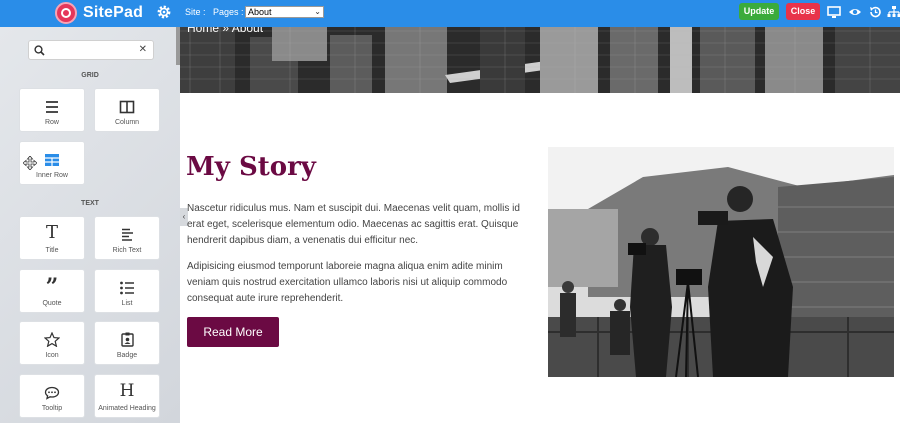 Image resolution: width=900 pixels, height=423 pixels. I want to click on sitepad-logo: SitePad, so click(99, 13).